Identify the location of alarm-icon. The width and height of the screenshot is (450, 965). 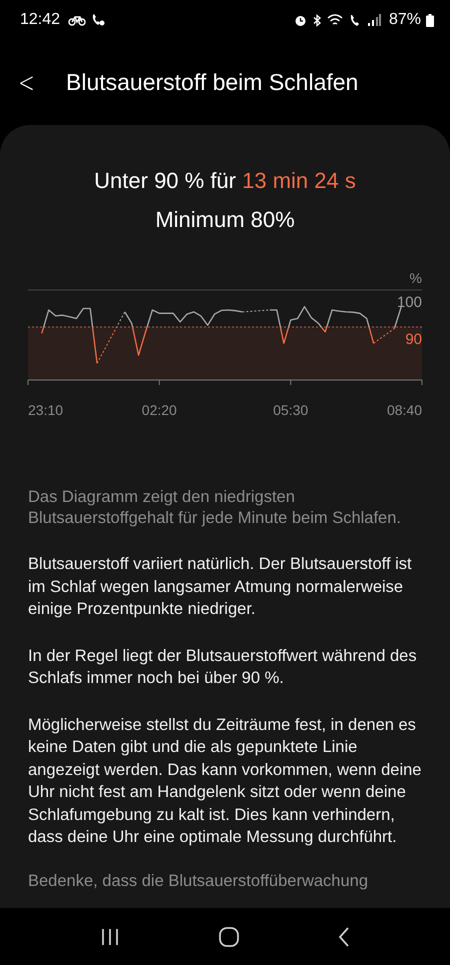
(300, 20).